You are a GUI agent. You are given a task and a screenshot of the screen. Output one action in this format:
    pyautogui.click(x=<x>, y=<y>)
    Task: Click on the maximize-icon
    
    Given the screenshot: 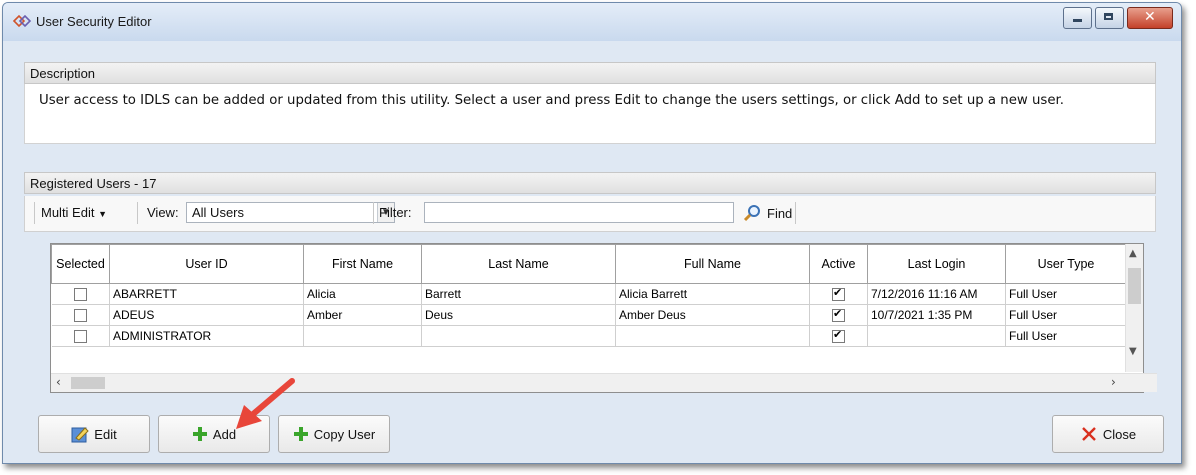 What is the action you would take?
    pyautogui.click(x=1108, y=16)
    